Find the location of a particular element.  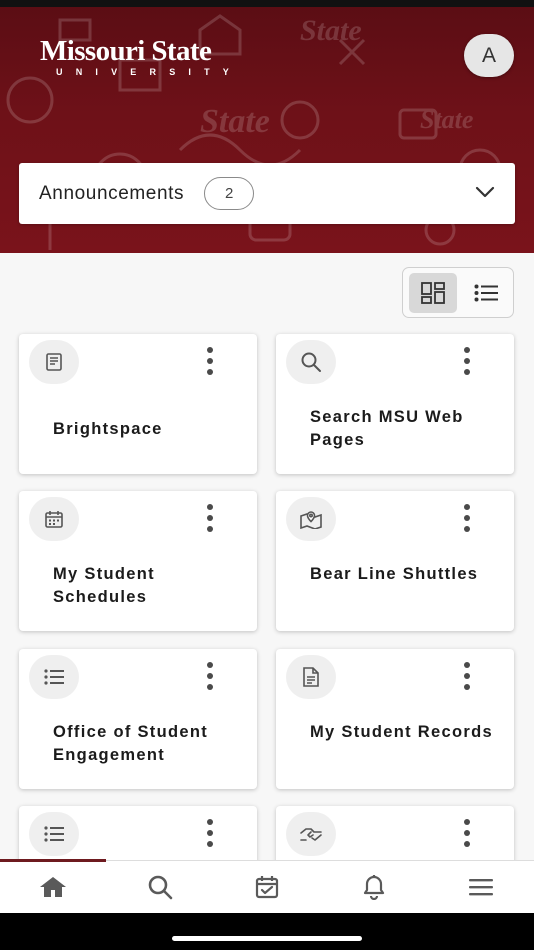

card-label: Brightspace is located at coordinates (108, 429).